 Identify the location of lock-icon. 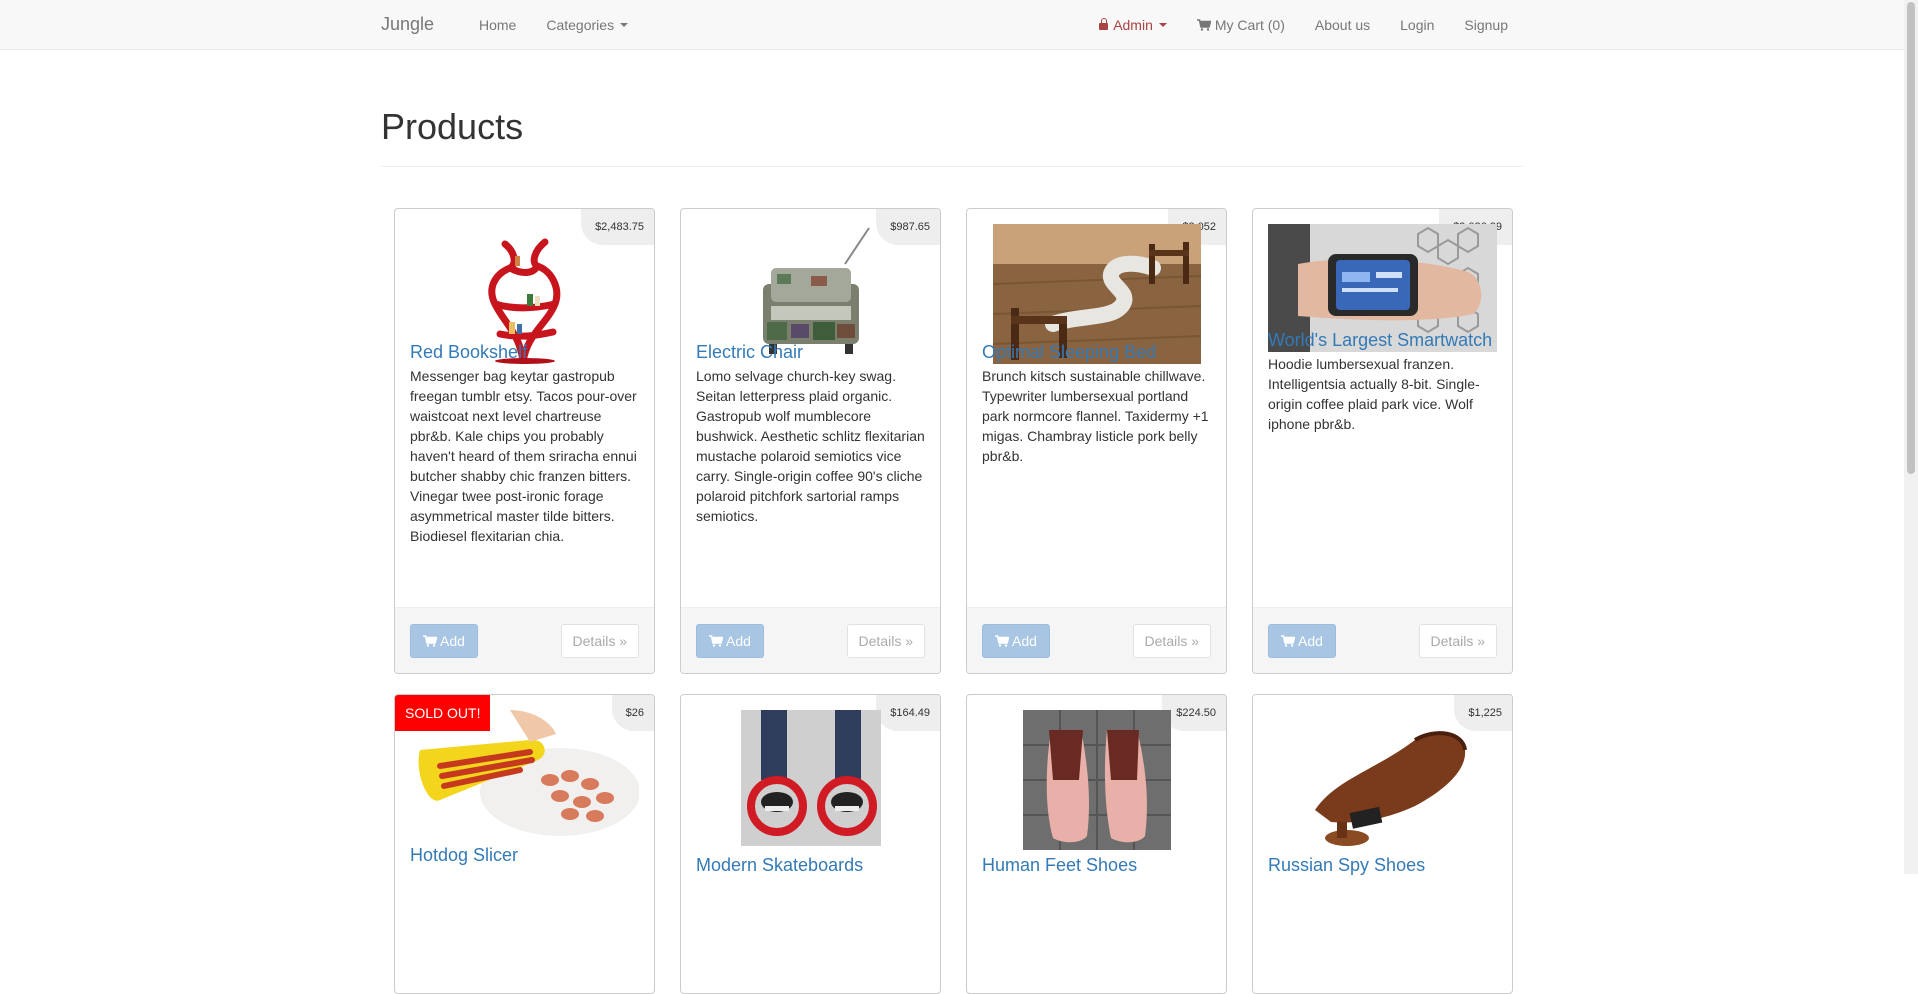
(1104, 24).